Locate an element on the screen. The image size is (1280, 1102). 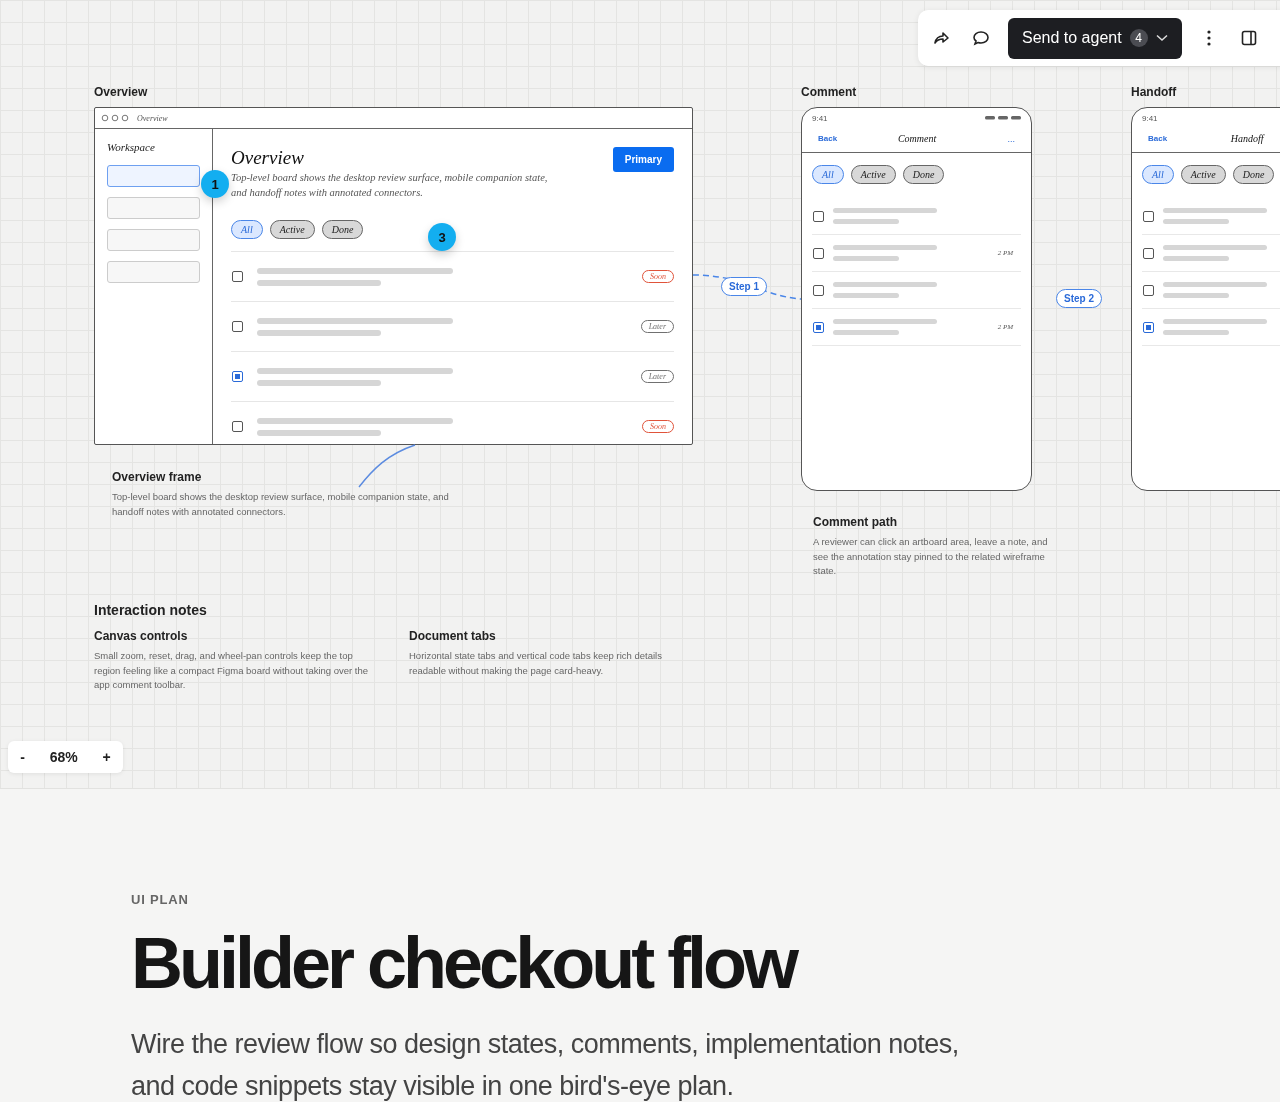
artboard-label: Comment is located at coordinates (829, 92).